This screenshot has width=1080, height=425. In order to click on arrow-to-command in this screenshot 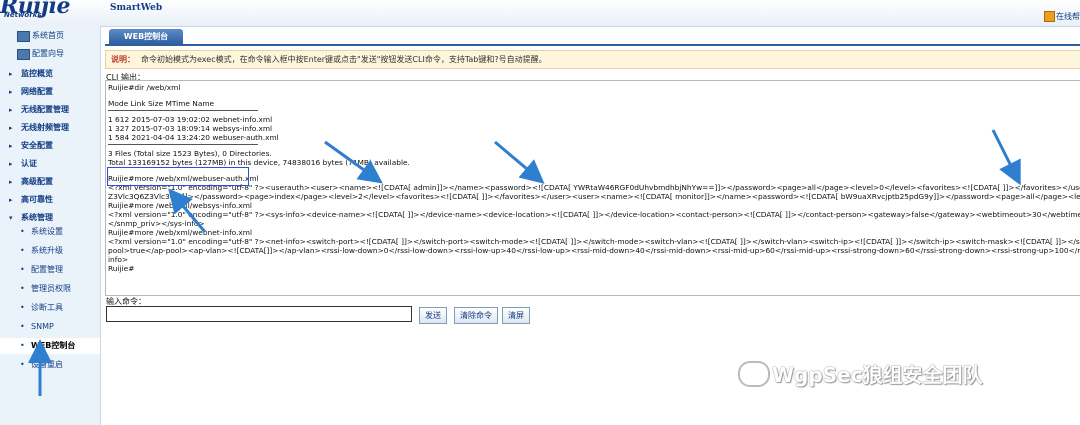, I will do `click(187, 210)`.